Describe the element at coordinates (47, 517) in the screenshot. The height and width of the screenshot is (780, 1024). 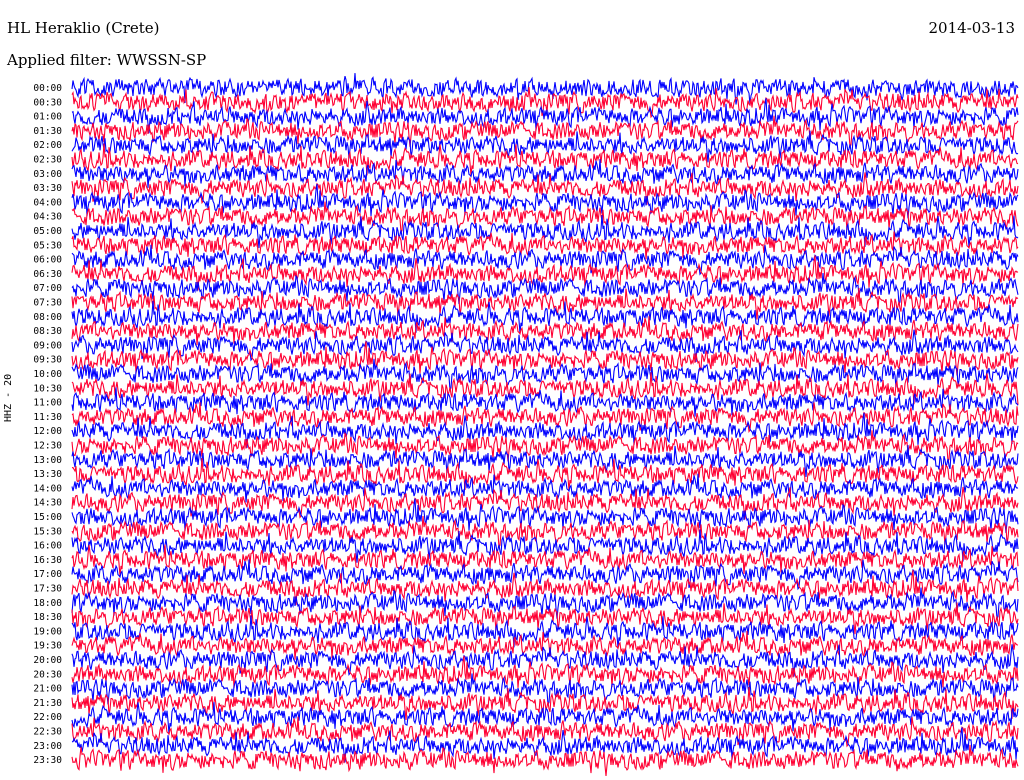
I see `row-label-1500: 15:00` at that location.